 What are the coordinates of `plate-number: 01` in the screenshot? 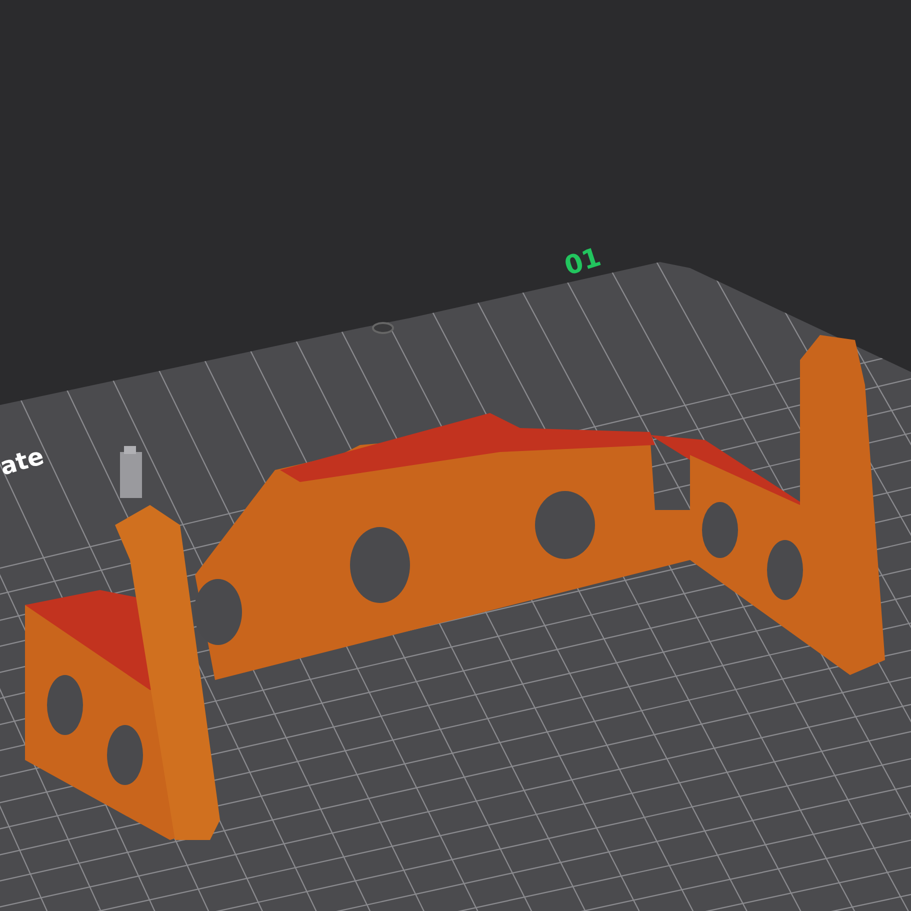 It's located at (582, 262).